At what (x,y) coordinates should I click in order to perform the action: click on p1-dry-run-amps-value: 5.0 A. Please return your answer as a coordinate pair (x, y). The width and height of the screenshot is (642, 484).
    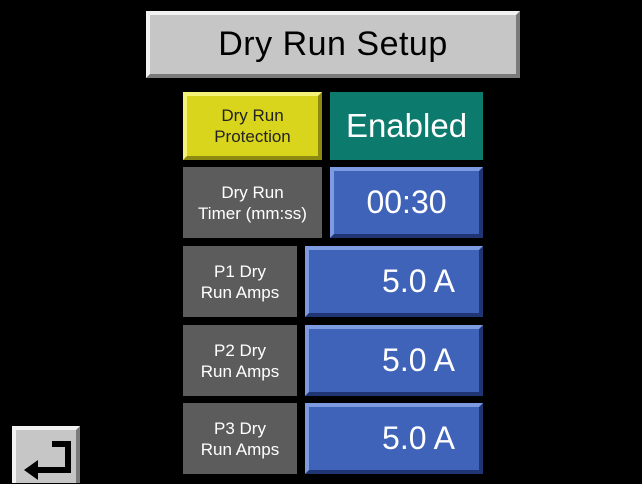
    Looking at the image, I should click on (418, 281).